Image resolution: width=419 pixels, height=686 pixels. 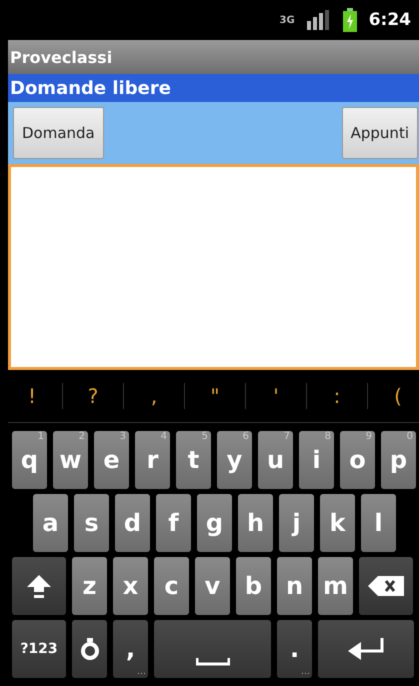 What do you see at coordinates (255, 523) in the screenshot?
I see `letter-key: h` at bounding box center [255, 523].